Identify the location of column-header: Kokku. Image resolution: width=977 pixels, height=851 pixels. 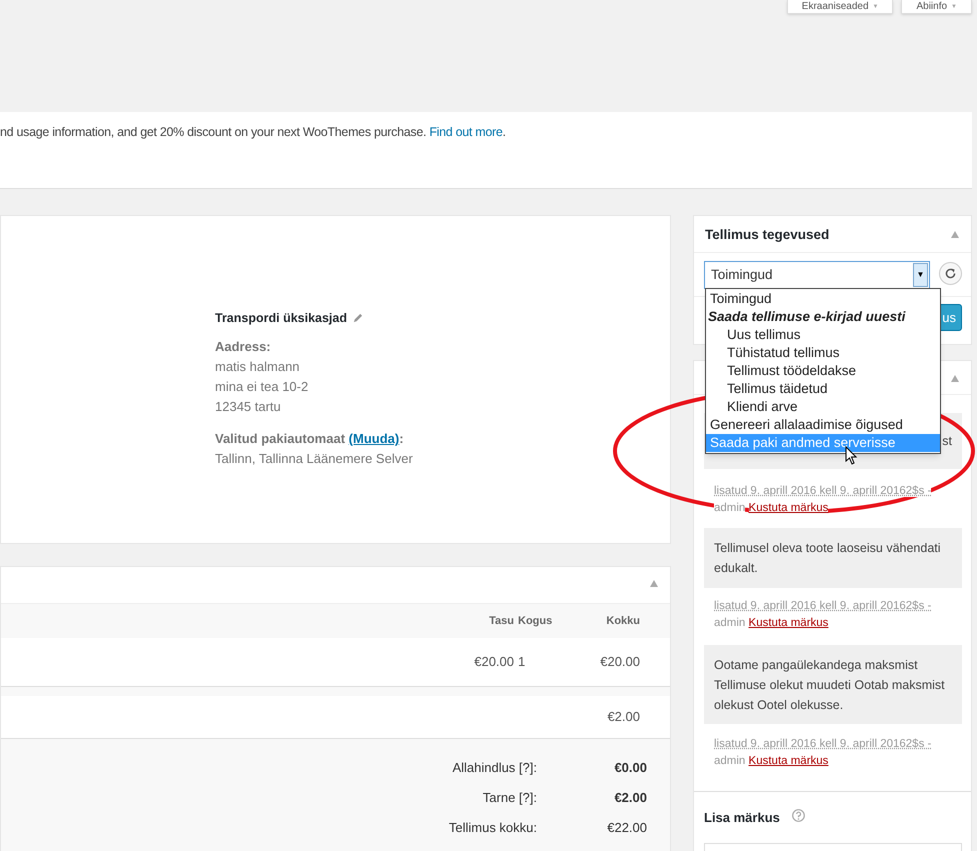
(622, 621).